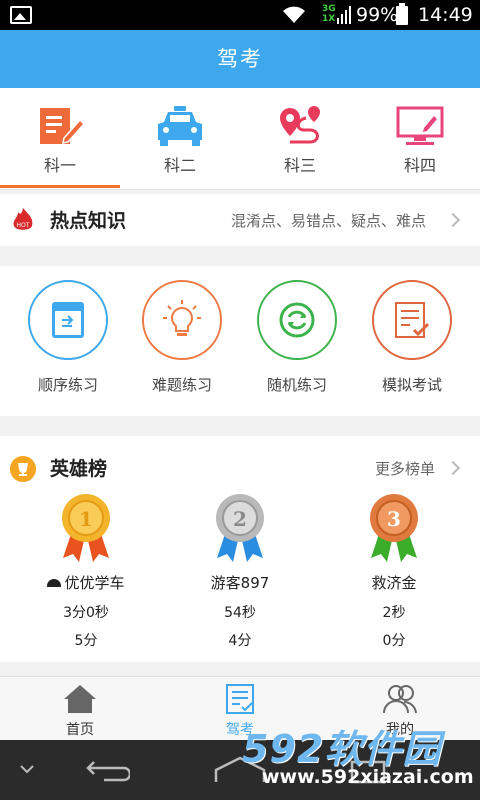 The width and height of the screenshot is (480, 800). What do you see at coordinates (296, 385) in the screenshot?
I see `practice-label: 随机练习` at bounding box center [296, 385].